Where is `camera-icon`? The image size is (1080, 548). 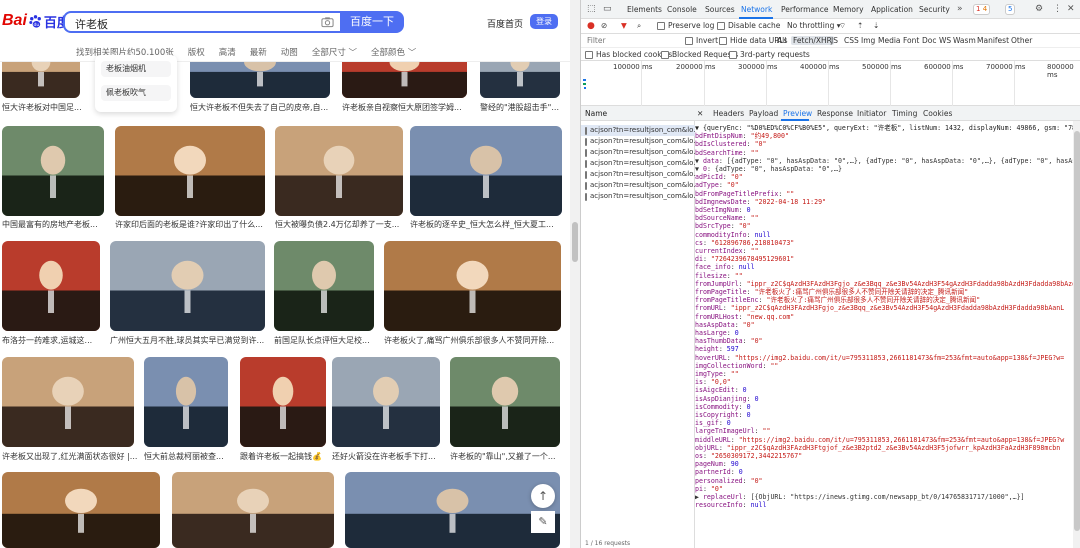
camera-icon is located at coordinates (327, 22).